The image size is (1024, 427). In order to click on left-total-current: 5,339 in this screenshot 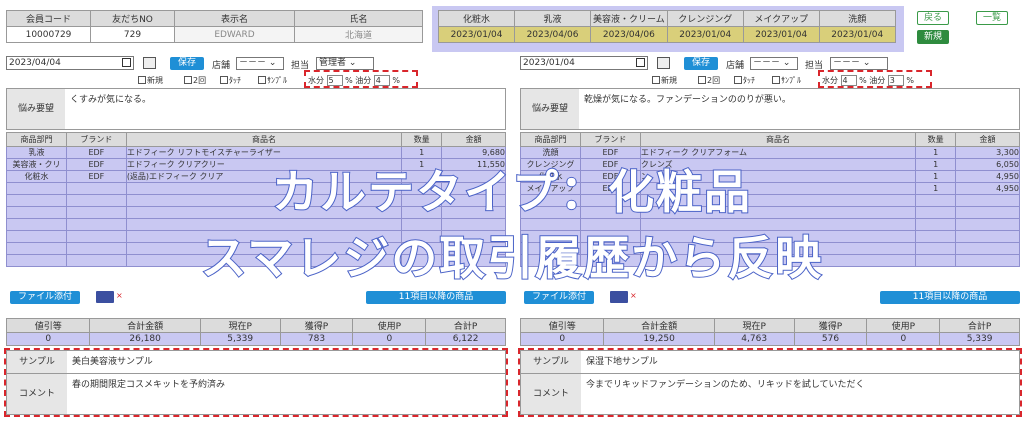, I will do `click(240, 339)`.